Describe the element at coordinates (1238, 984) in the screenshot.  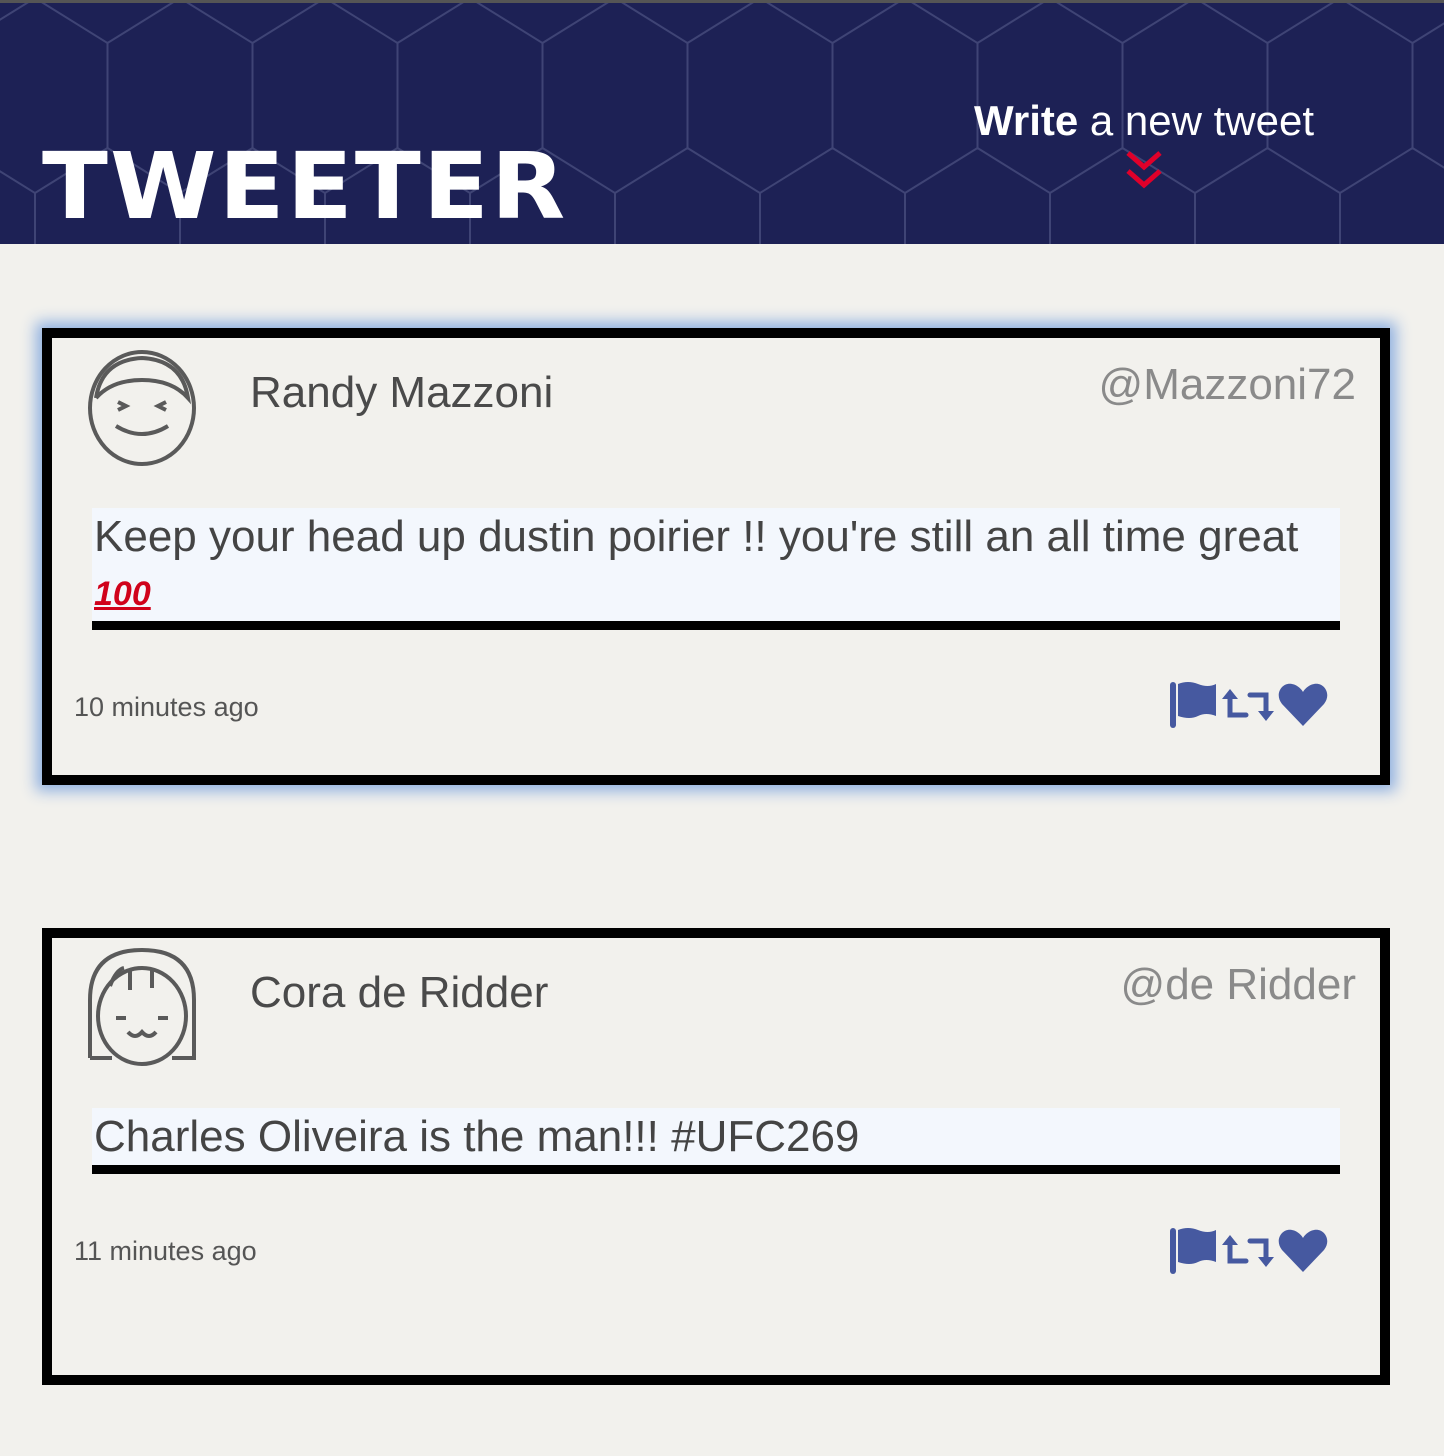
I see `author-handle: @de Ridder` at that location.